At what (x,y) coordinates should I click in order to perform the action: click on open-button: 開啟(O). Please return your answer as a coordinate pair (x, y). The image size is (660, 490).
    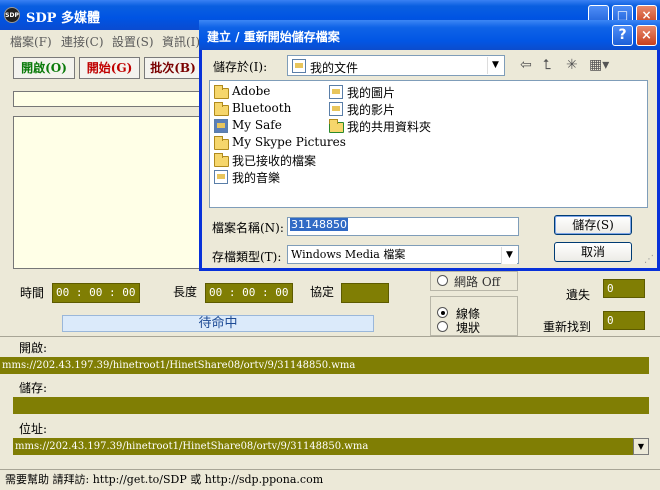
    Looking at the image, I should click on (44, 68).